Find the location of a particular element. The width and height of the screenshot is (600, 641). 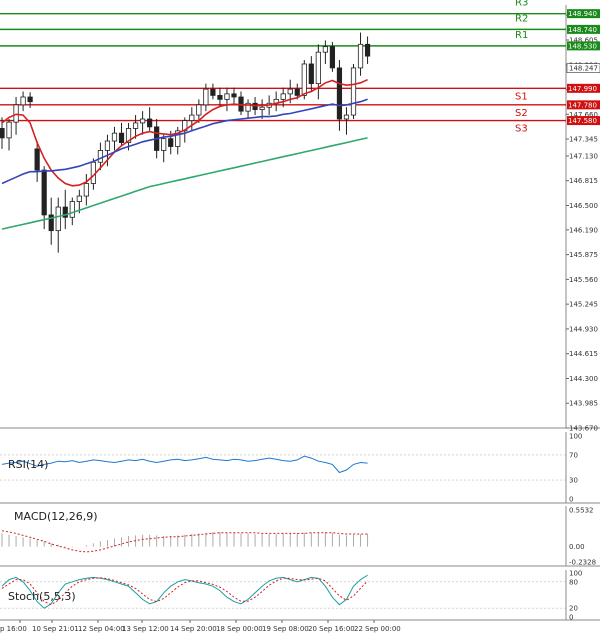

macd-tick-label: -0.2328 is located at coordinates (582, 563).